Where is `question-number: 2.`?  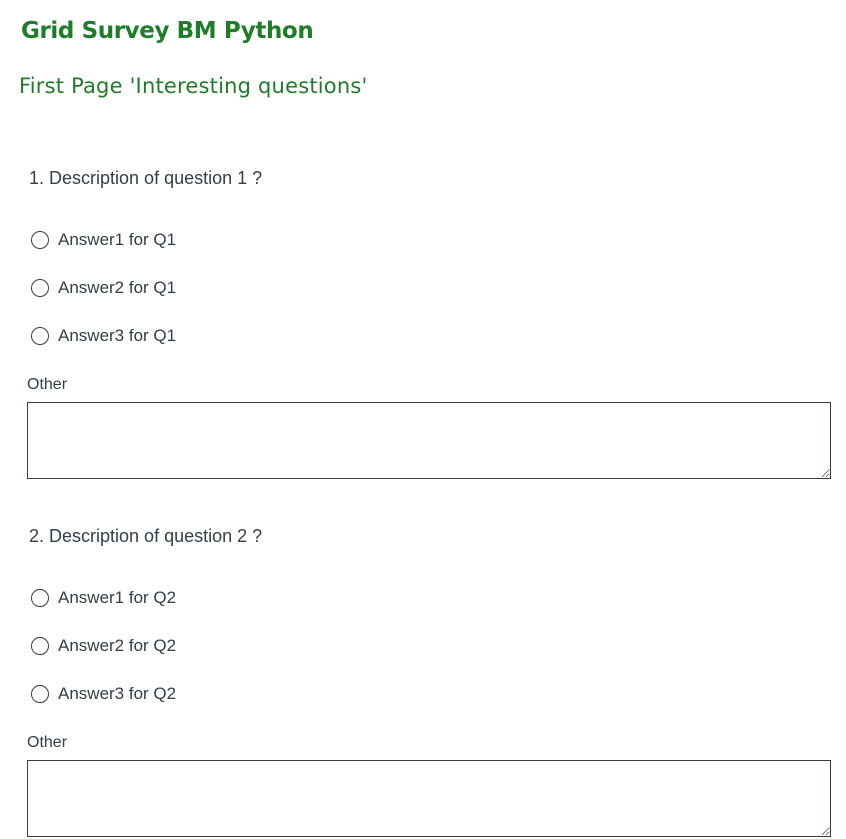 question-number: 2. is located at coordinates (37, 536).